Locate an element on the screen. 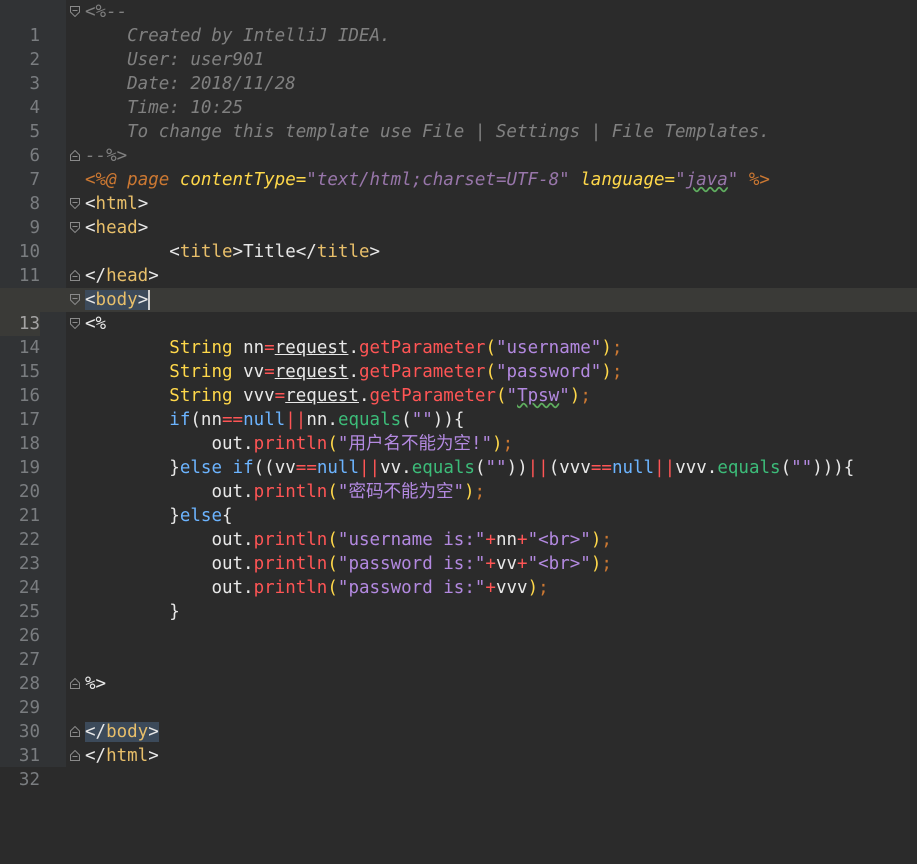 The height and width of the screenshot is (864, 917). code-line-32: 32 </html> is located at coordinates (458, 767).